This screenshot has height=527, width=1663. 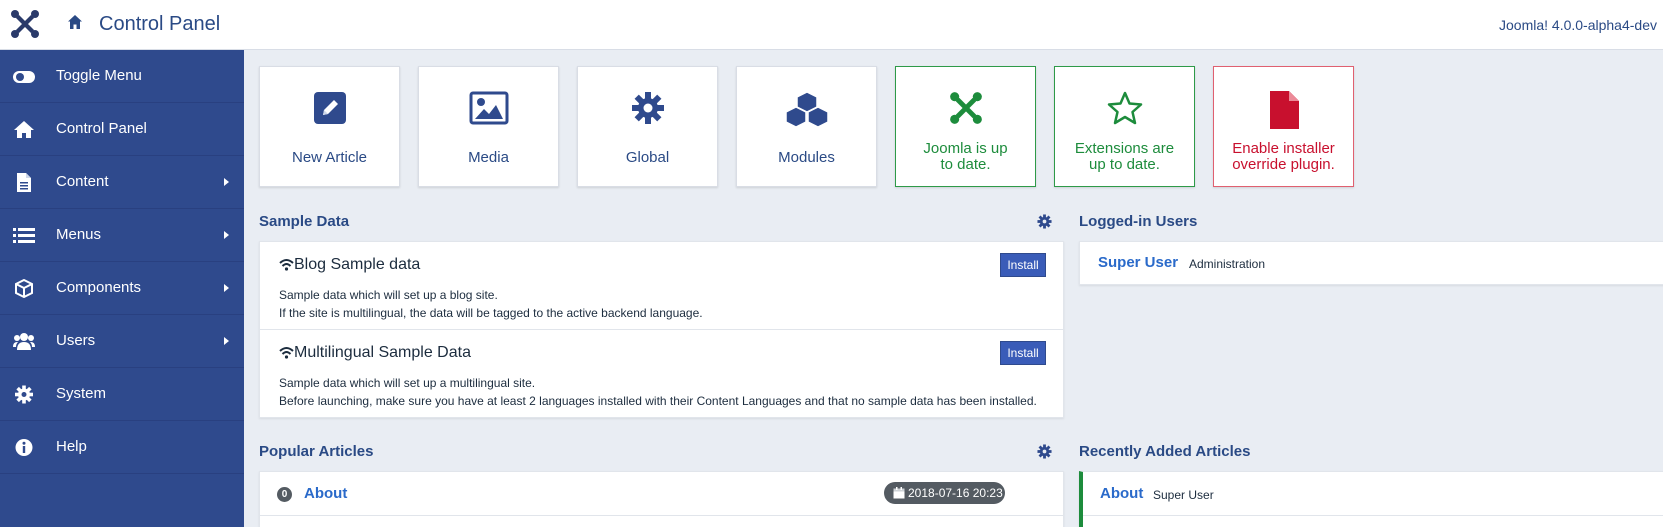 I want to click on list-icon, so click(x=24, y=235).